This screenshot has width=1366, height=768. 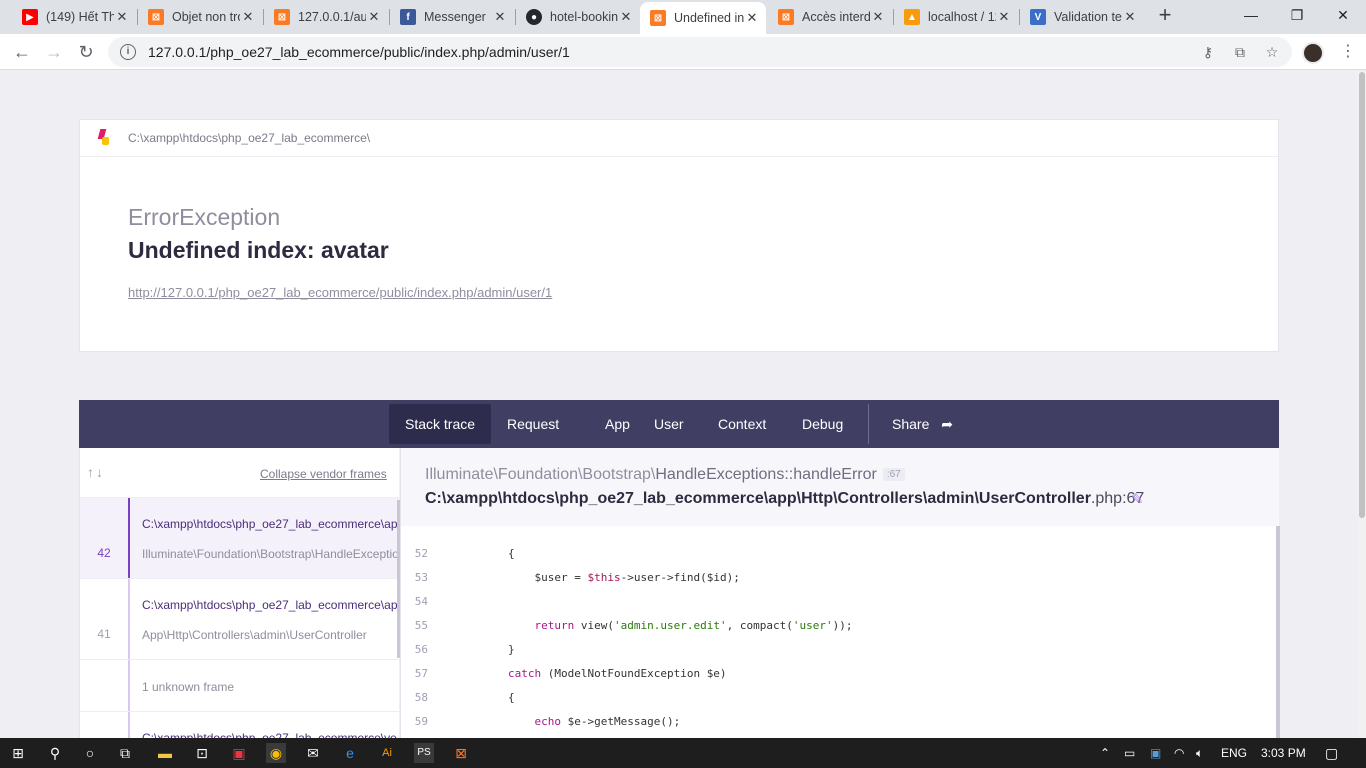 What do you see at coordinates (1278, 632) in the screenshot?
I see `code-scrollbar` at bounding box center [1278, 632].